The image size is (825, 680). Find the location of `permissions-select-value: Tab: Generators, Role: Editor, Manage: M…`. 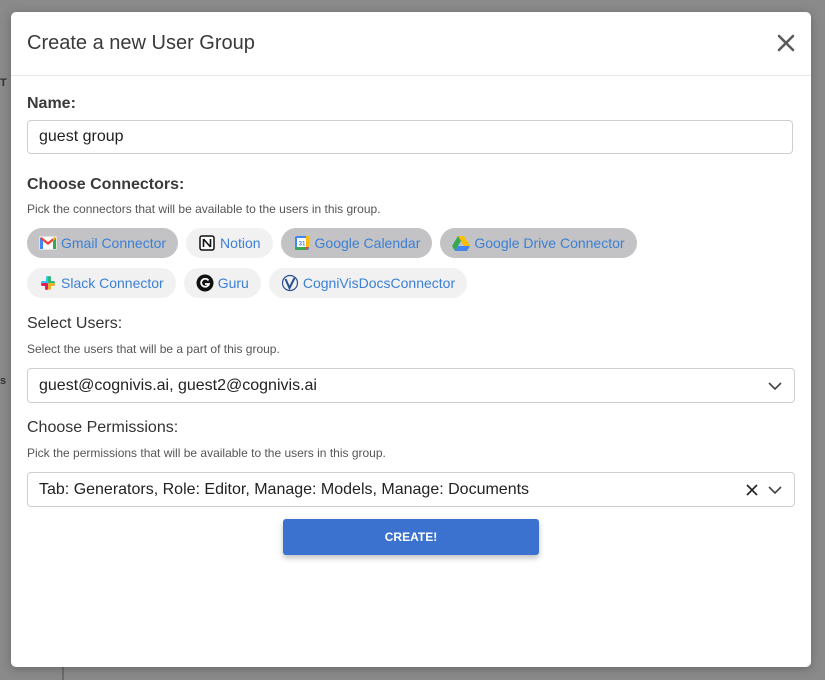

permissions-select-value: Tab: Generators, Role: Editor, Manage: M… is located at coordinates (284, 489).